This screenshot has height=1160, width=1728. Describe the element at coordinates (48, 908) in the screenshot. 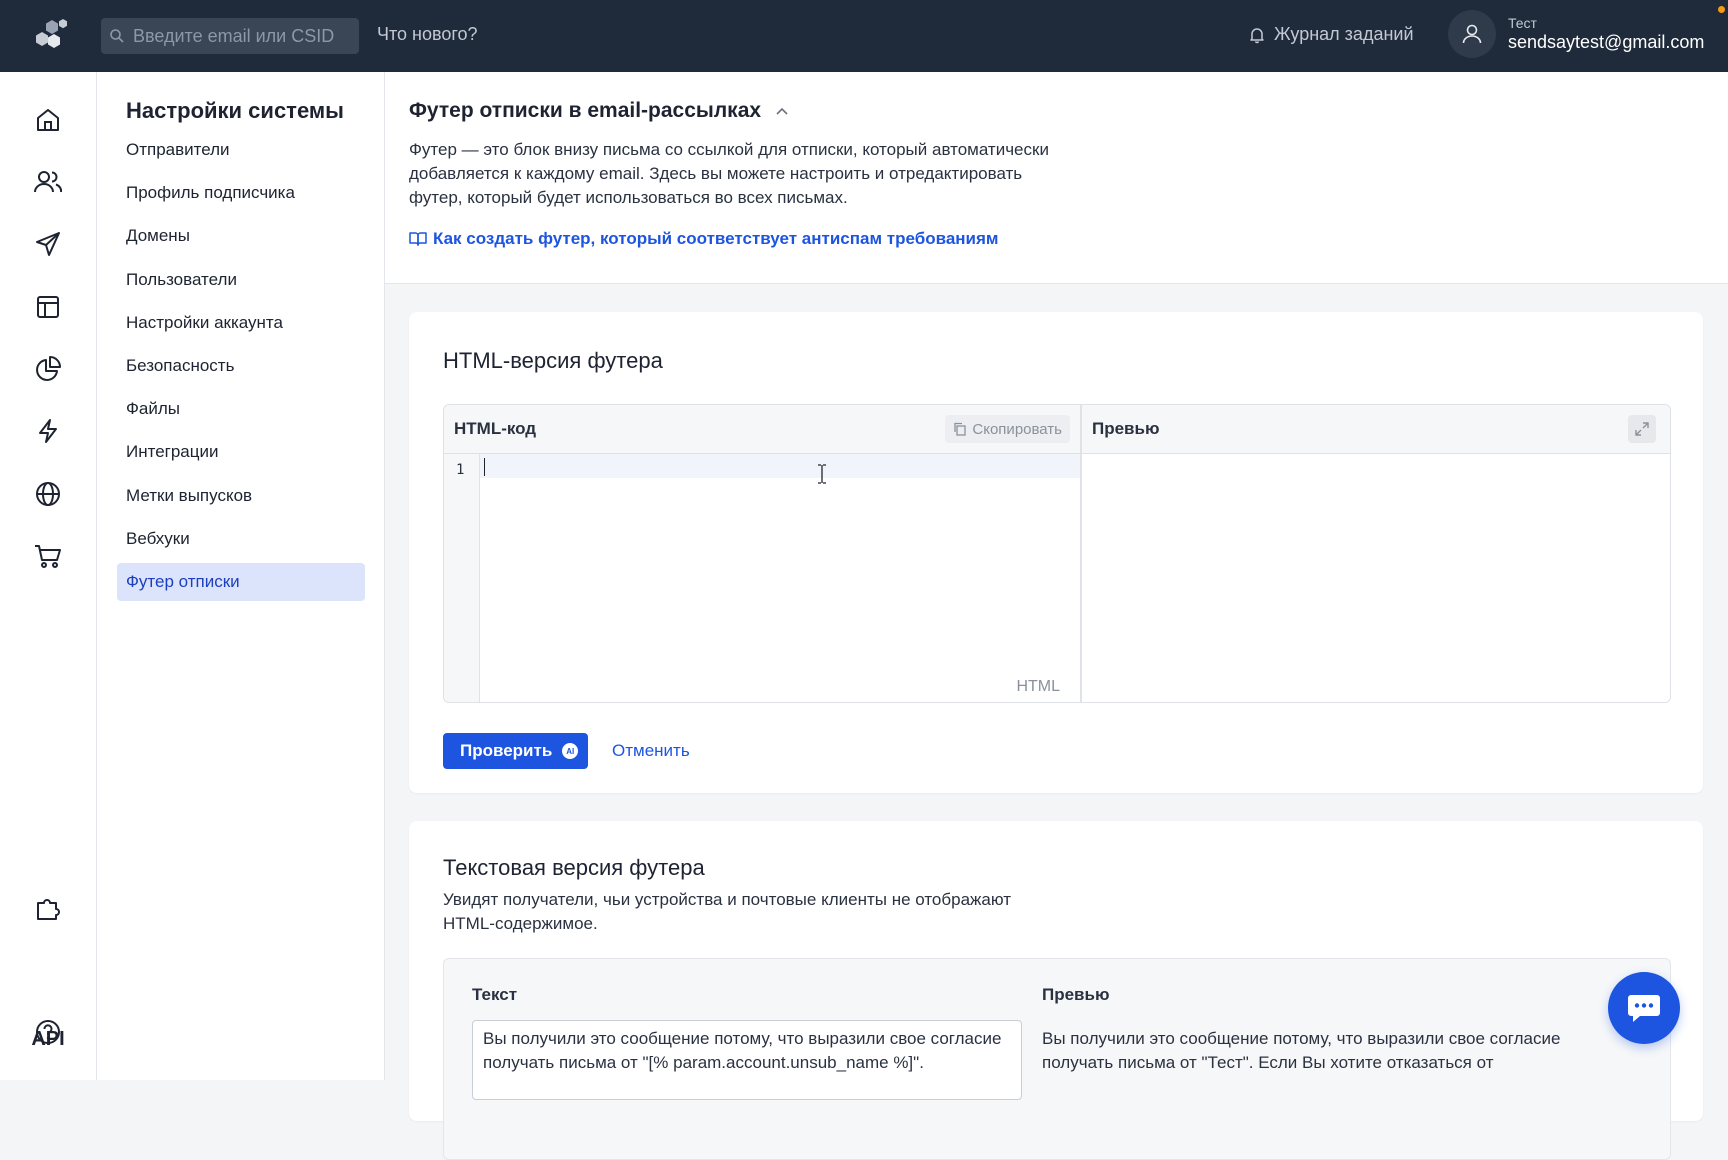

I see `puzzle-icon` at that location.